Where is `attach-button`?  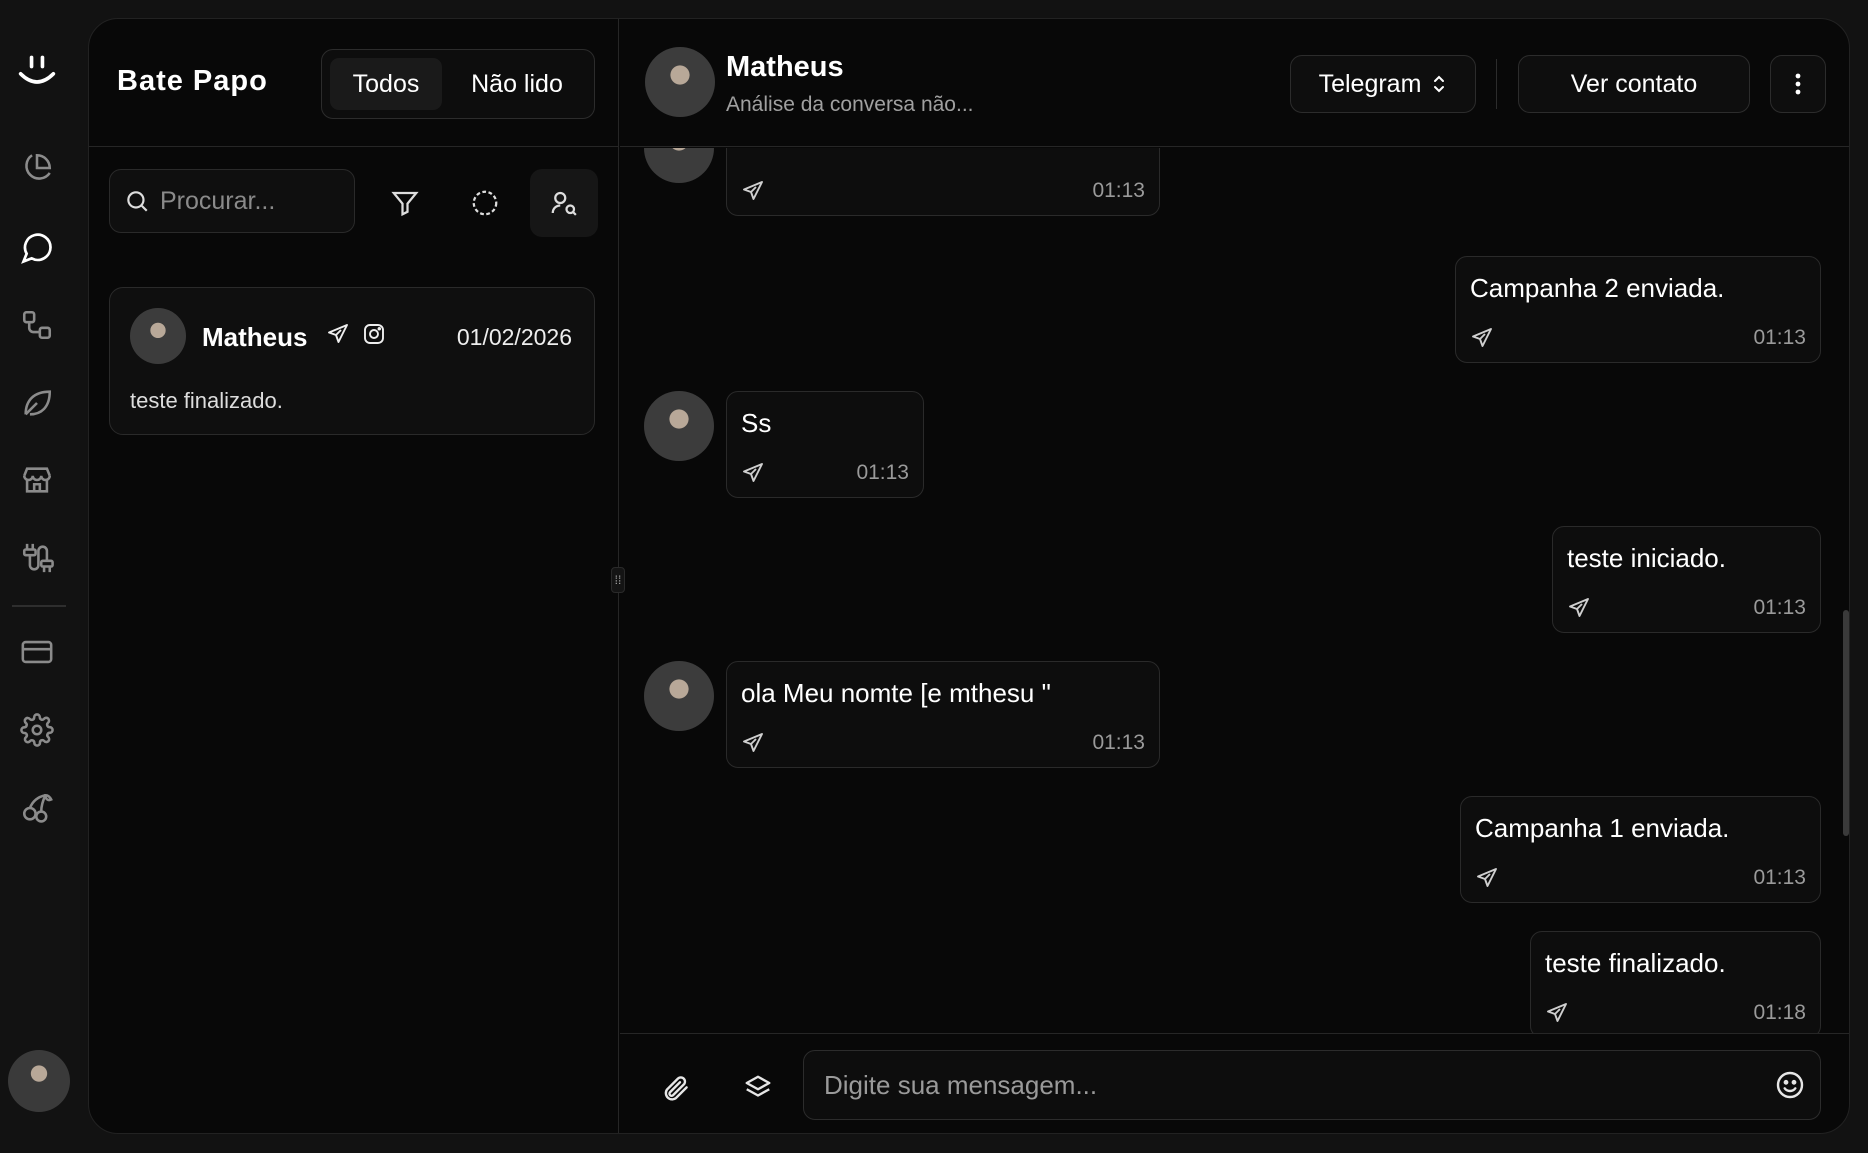 attach-button is located at coordinates (676, 1088).